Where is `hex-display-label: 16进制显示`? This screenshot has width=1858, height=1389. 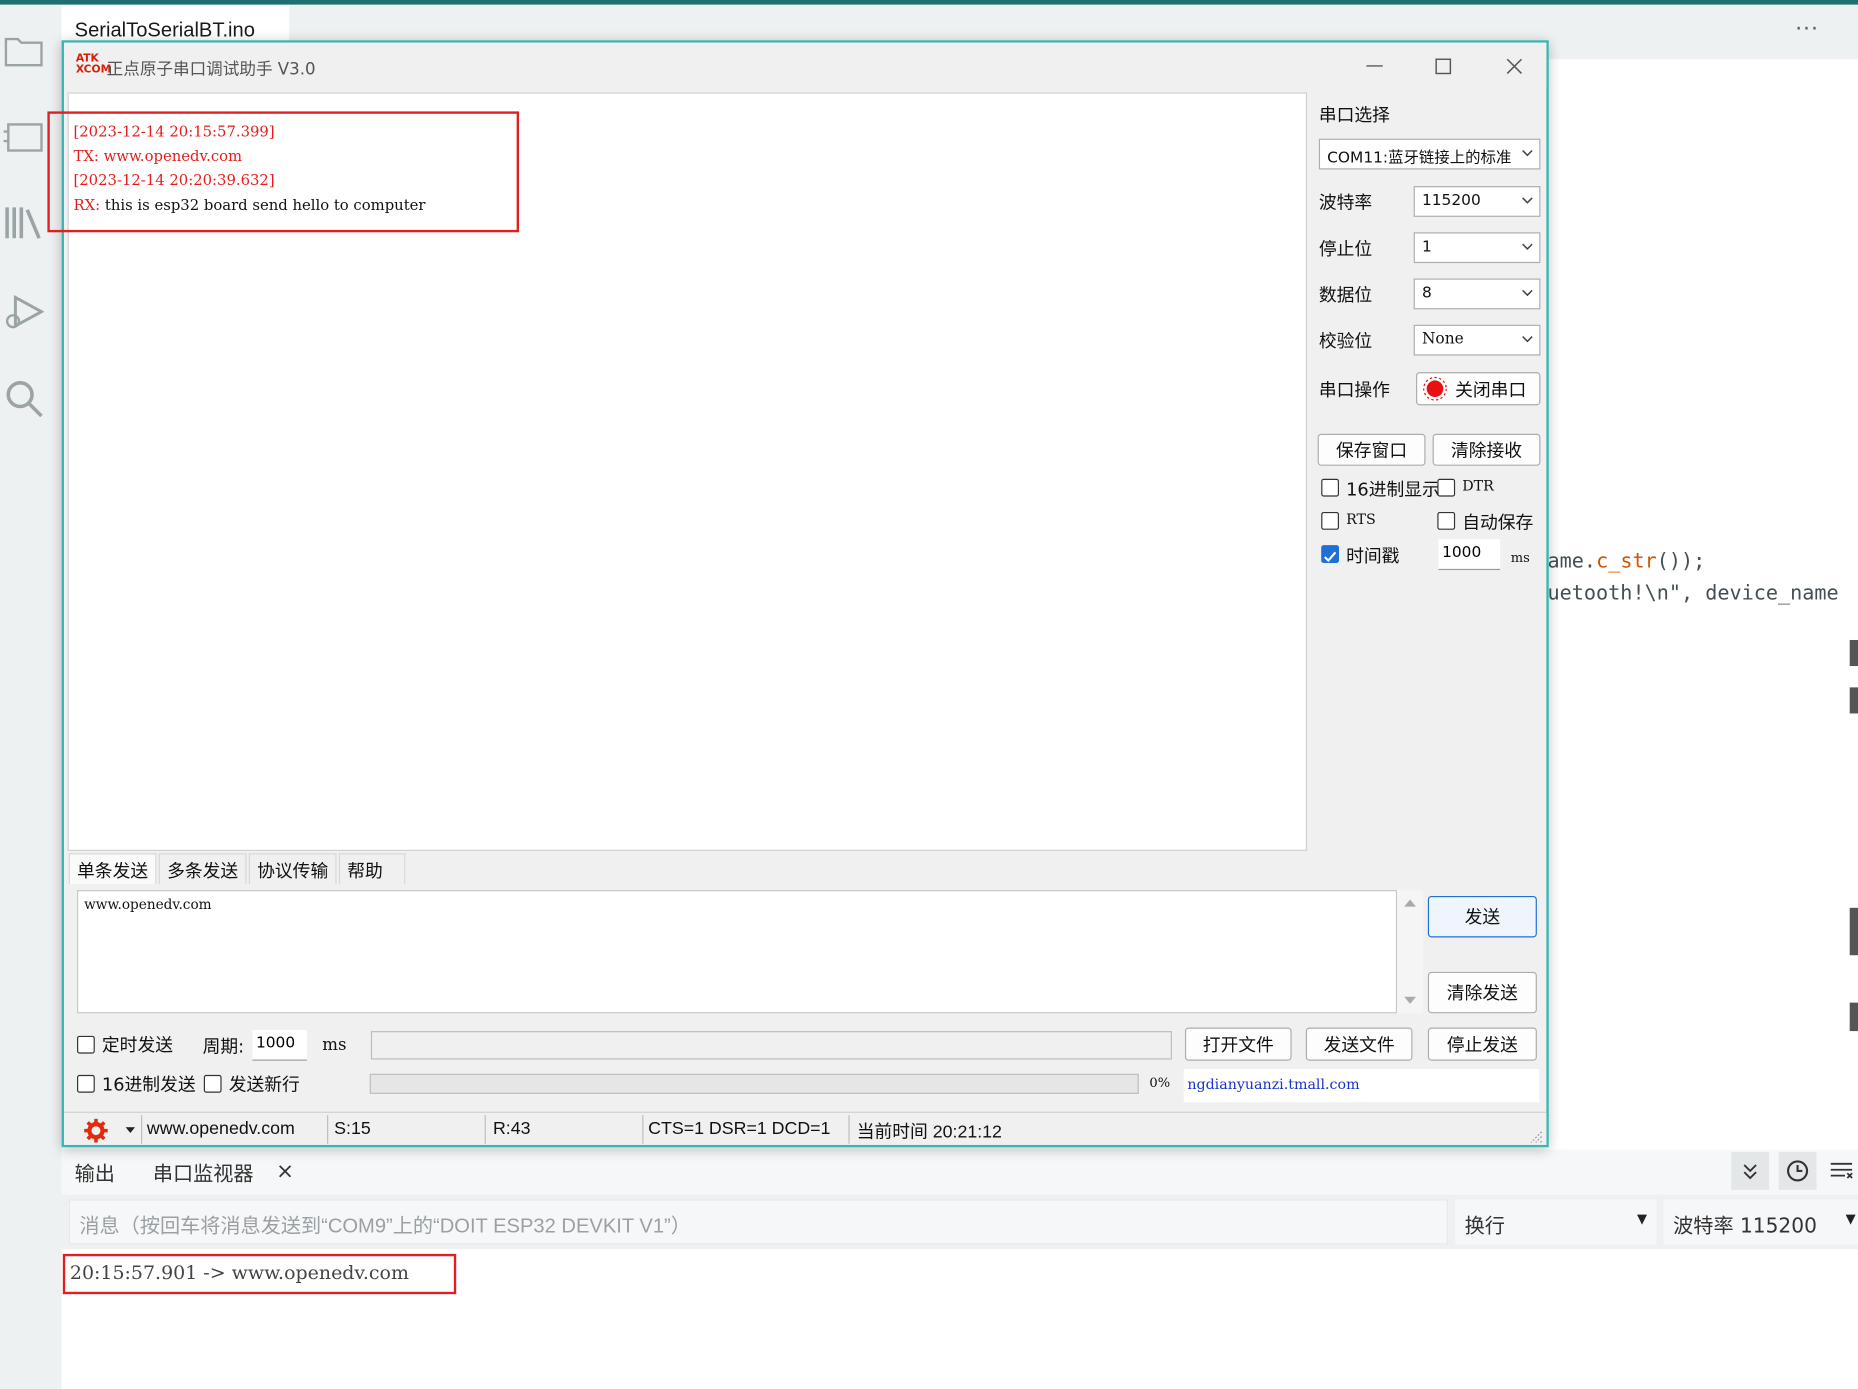 hex-display-label: 16进制显示 is located at coordinates (1393, 489).